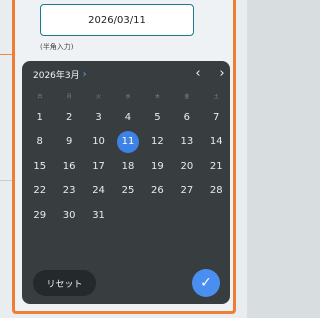 The height and width of the screenshot is (318, 320). I want to click on reset-button-label: リセット, so click(64, 284).